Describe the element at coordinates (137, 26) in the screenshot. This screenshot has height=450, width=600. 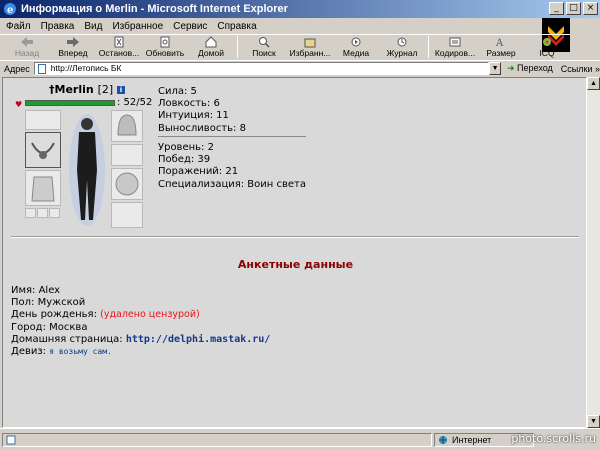
I see `menu-favorites: Избранное` at that location.